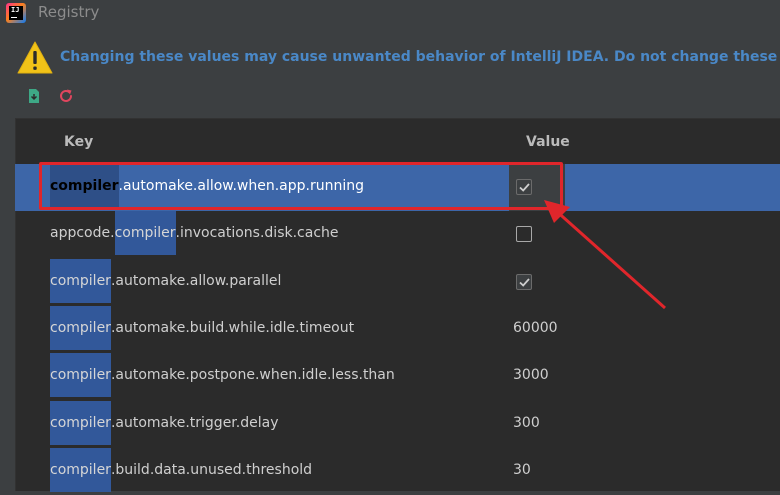  I want to click on key-suffix: .automake.build.while.idle.timeout, so click(232, 327).